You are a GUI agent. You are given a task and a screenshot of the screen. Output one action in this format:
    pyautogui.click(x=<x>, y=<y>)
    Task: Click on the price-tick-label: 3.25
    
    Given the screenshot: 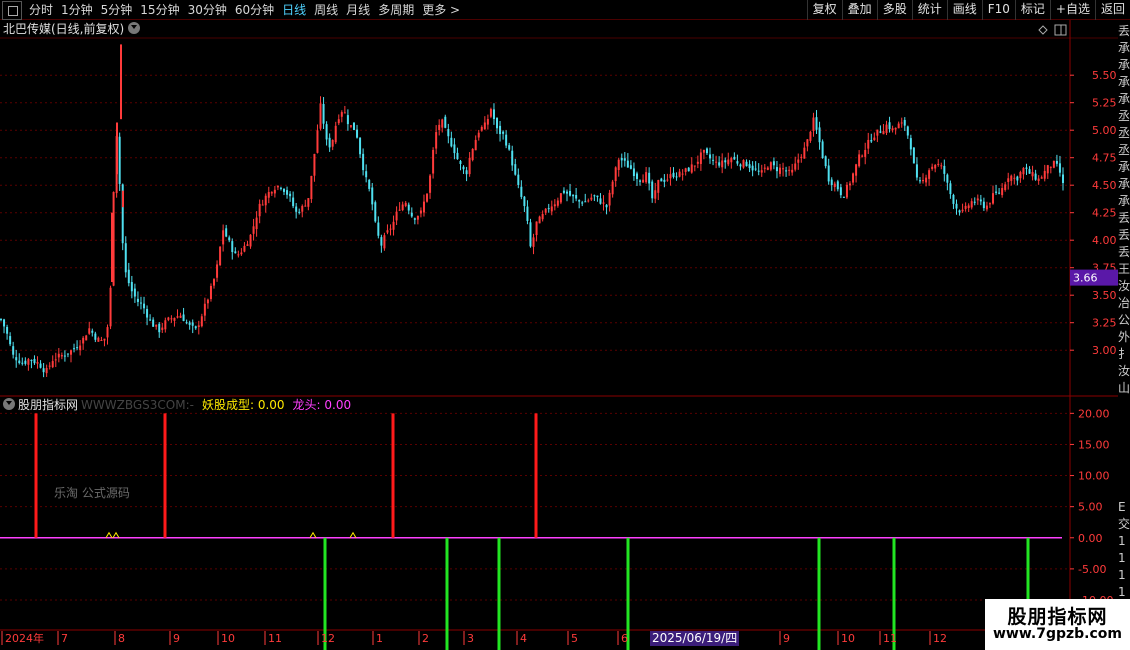 What is the action you would take?
    pyautogui.click(x=1104, y=323)
    